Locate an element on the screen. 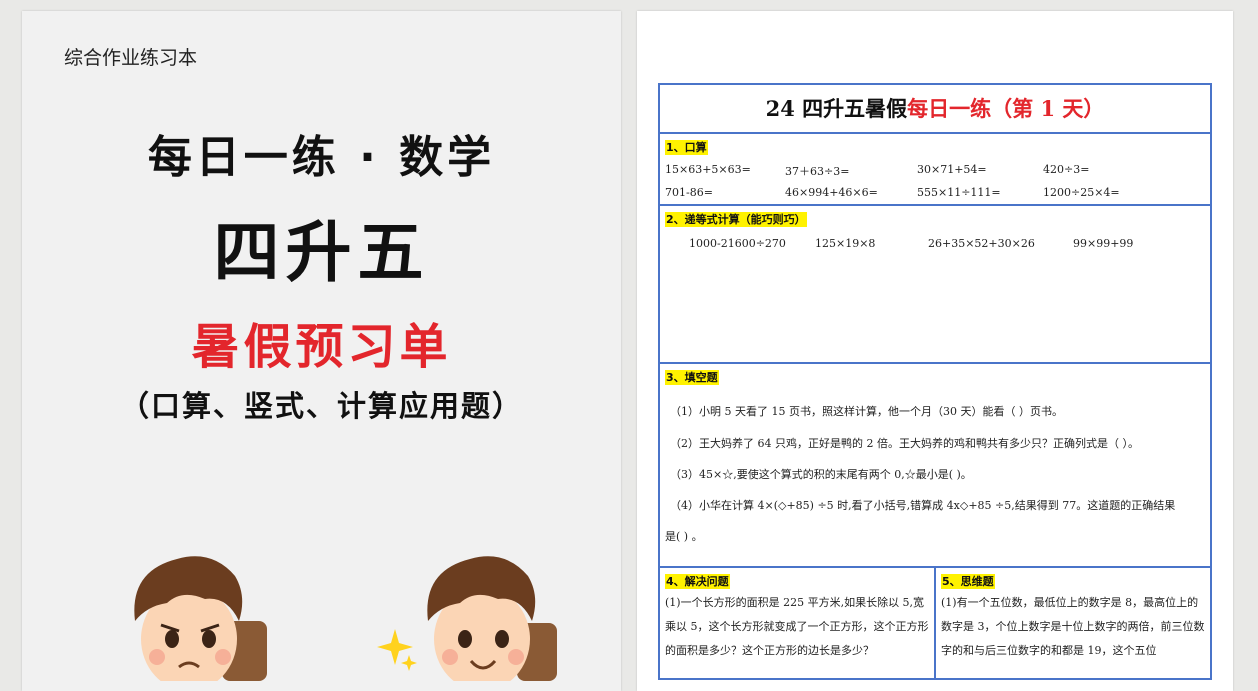 This screenshot has height=691, width=1258. cover-title-line1: 每日一练 · 数学 is located at coordinates (321, 157).